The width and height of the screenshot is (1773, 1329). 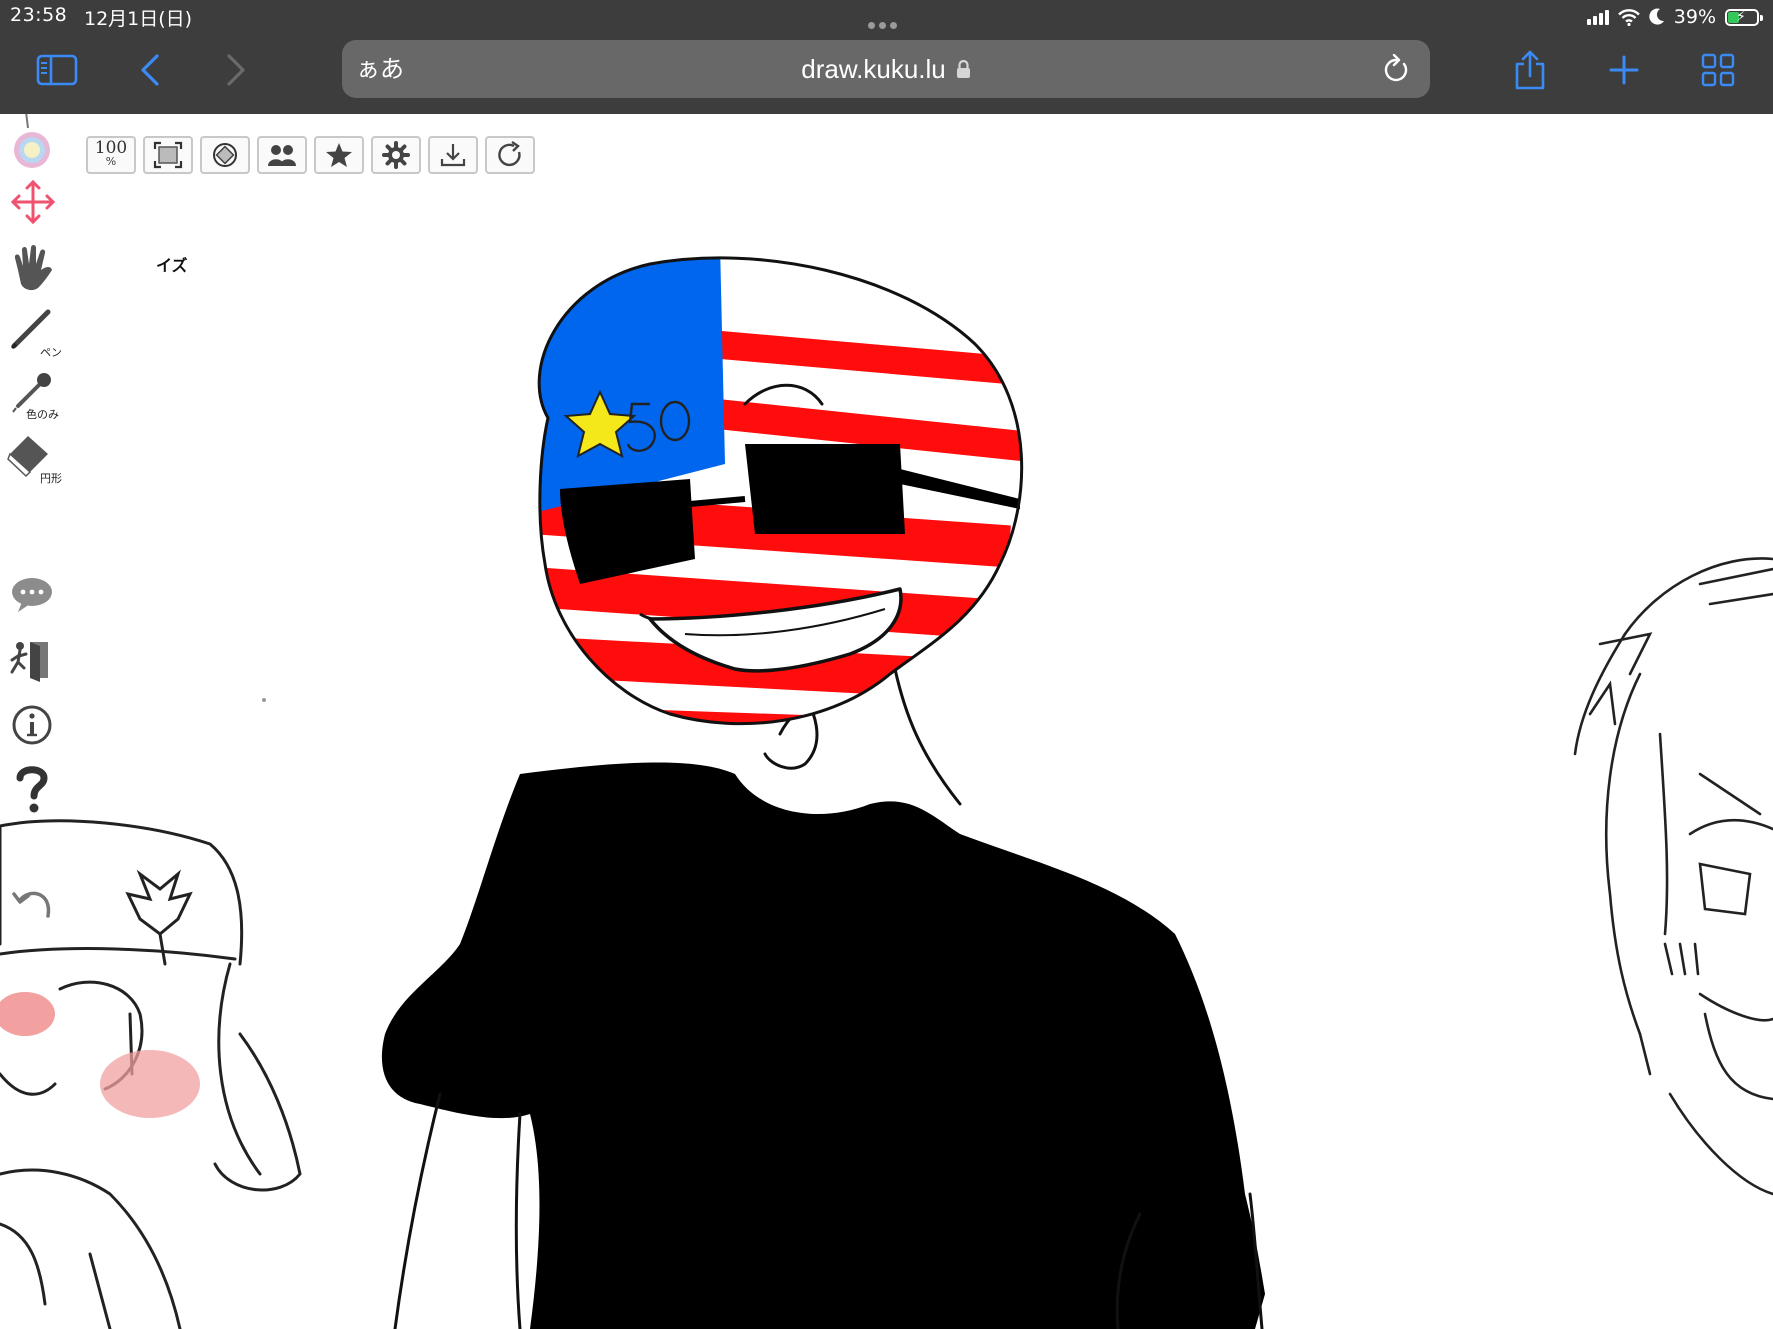 I want to click on download-icon, so click(x=453, y=155).